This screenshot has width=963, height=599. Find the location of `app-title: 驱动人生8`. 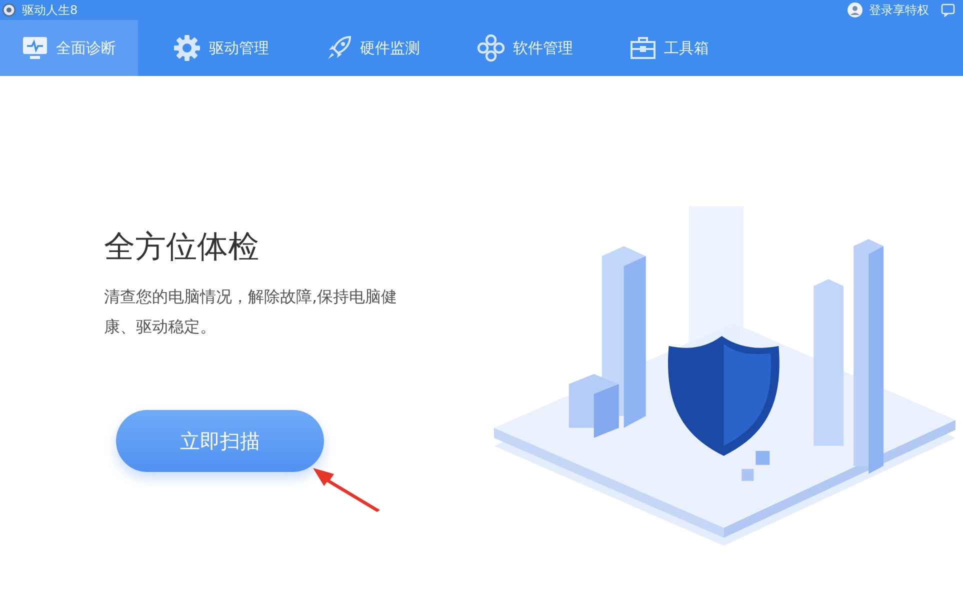

app-title: 驱动人生8 is located at coordinates (50, 10).